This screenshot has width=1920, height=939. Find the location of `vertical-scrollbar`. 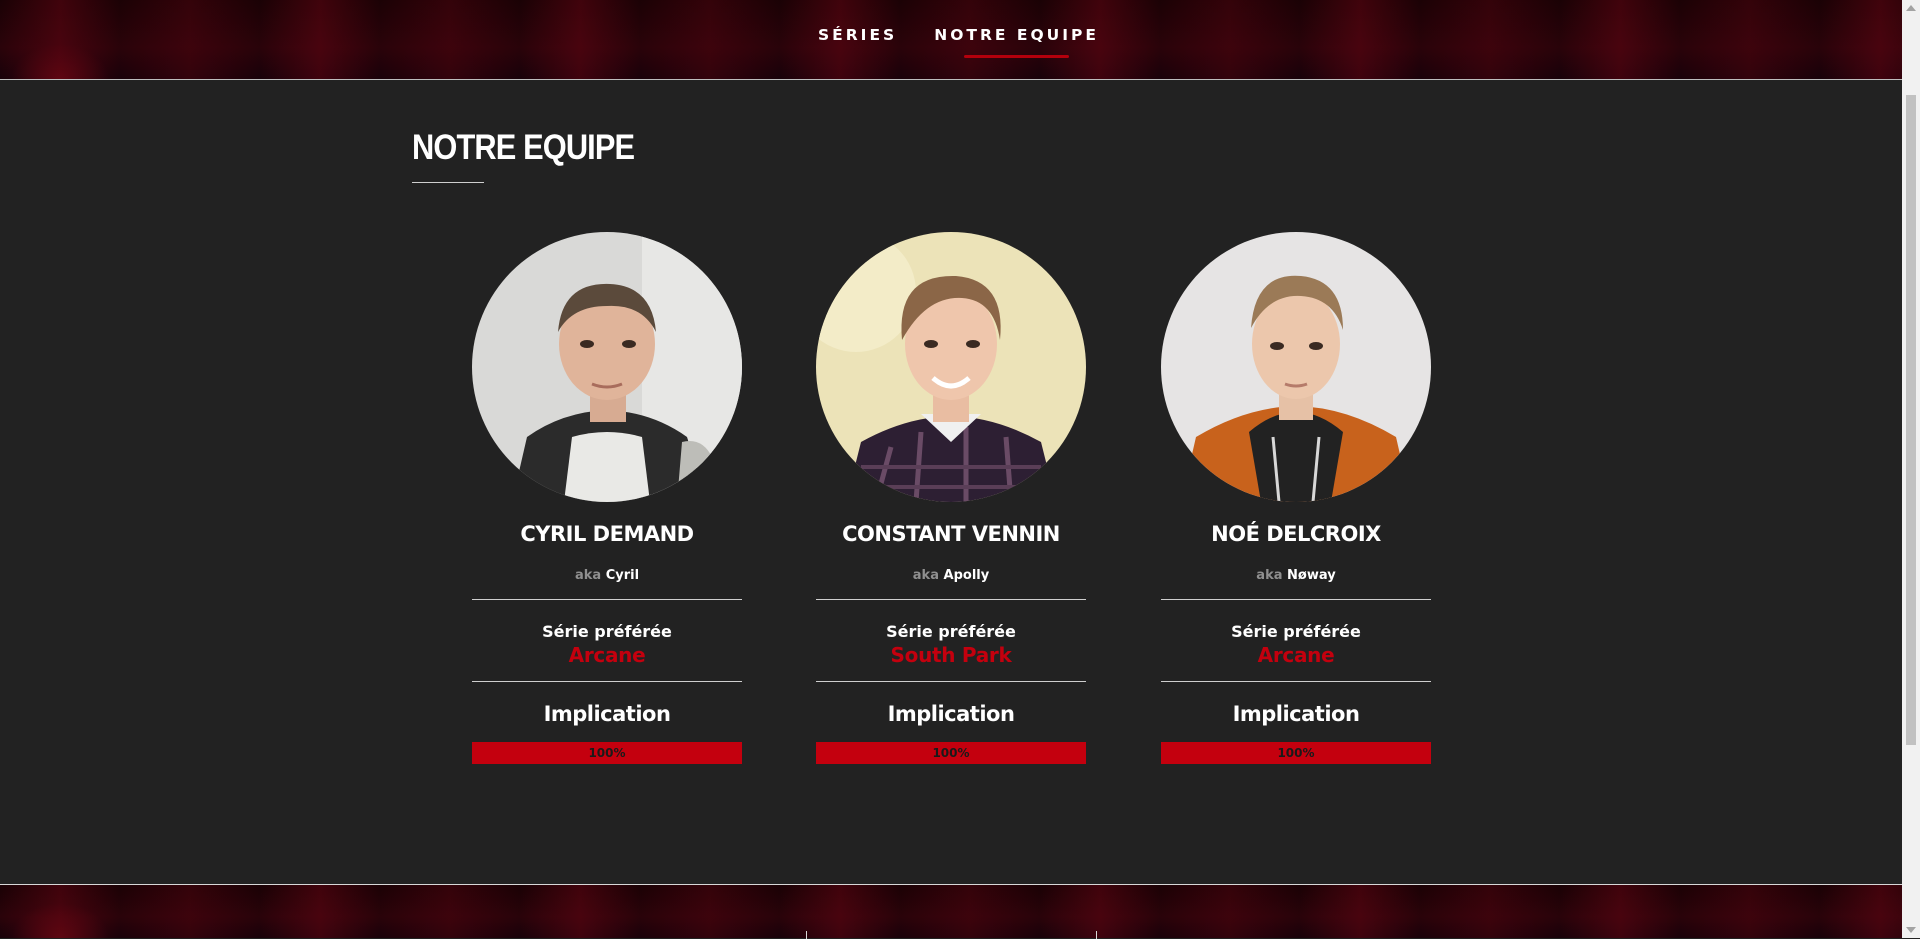

vertical-scrollbar is located at coordinates (1911, 469).